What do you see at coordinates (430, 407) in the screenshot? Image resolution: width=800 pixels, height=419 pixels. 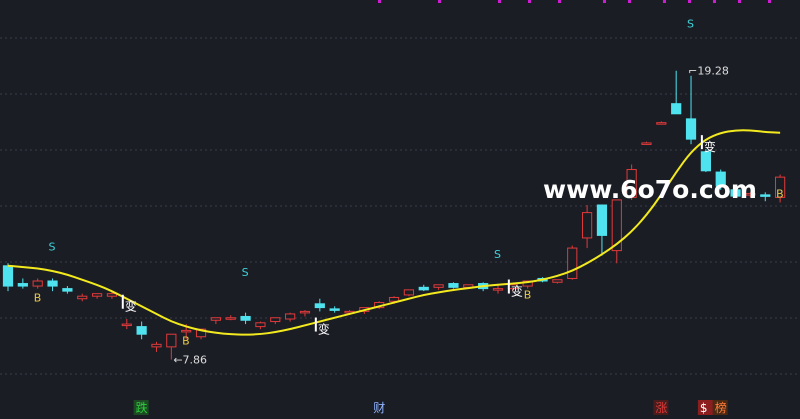 I see `bottom-markers: 跌 财 涨 $ 榜` at bounding box center [430, 407].